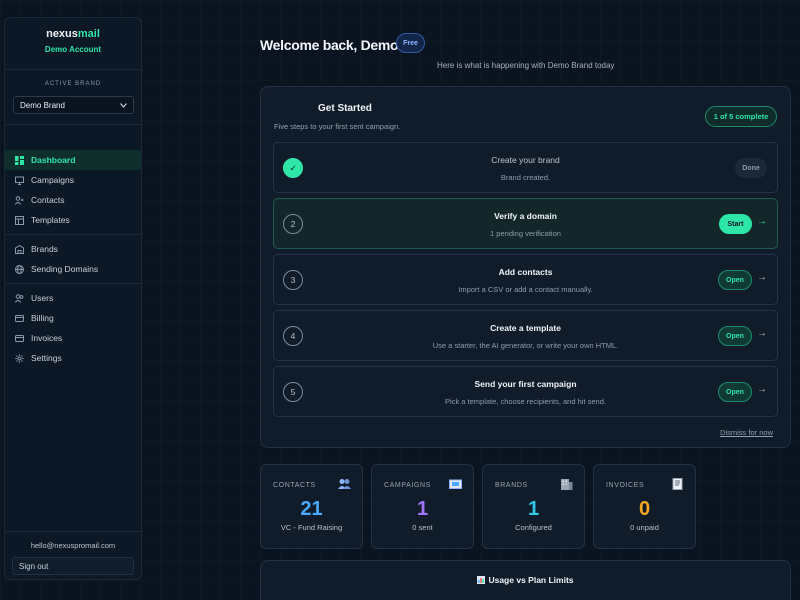 The height and width of the screenshot is (600, 800). Describe the element at coordinates (294, 485) in the screenshot. I see `stat-label: CONTACTS` at that location.